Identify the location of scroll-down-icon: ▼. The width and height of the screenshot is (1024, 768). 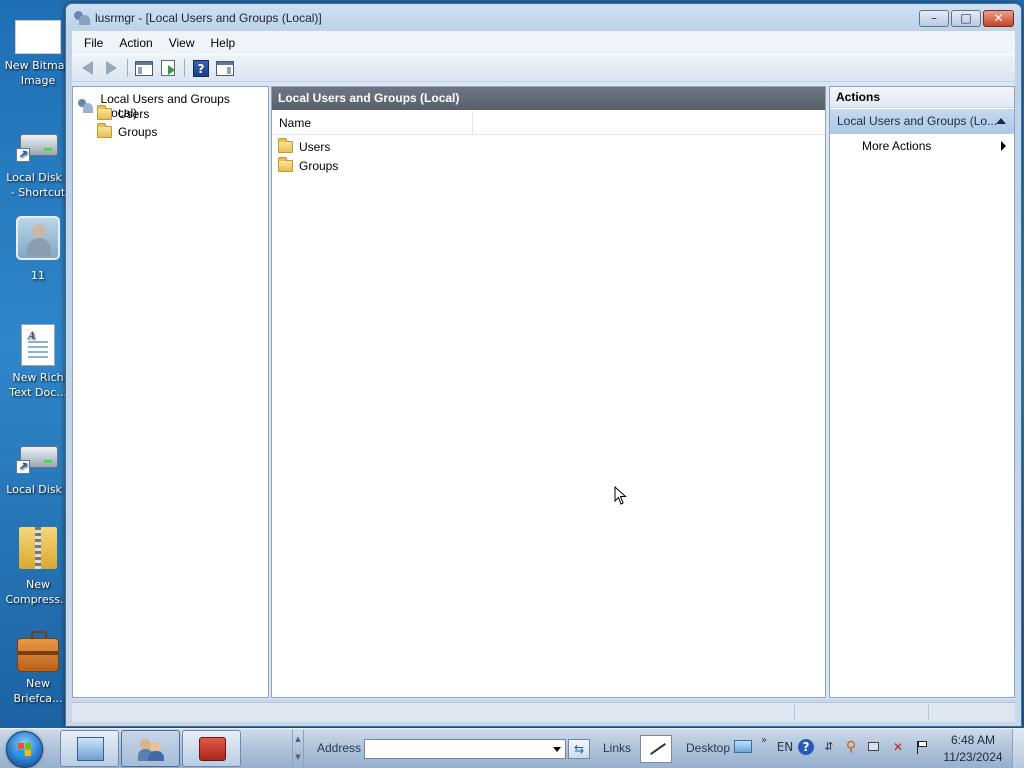
(298, 757).